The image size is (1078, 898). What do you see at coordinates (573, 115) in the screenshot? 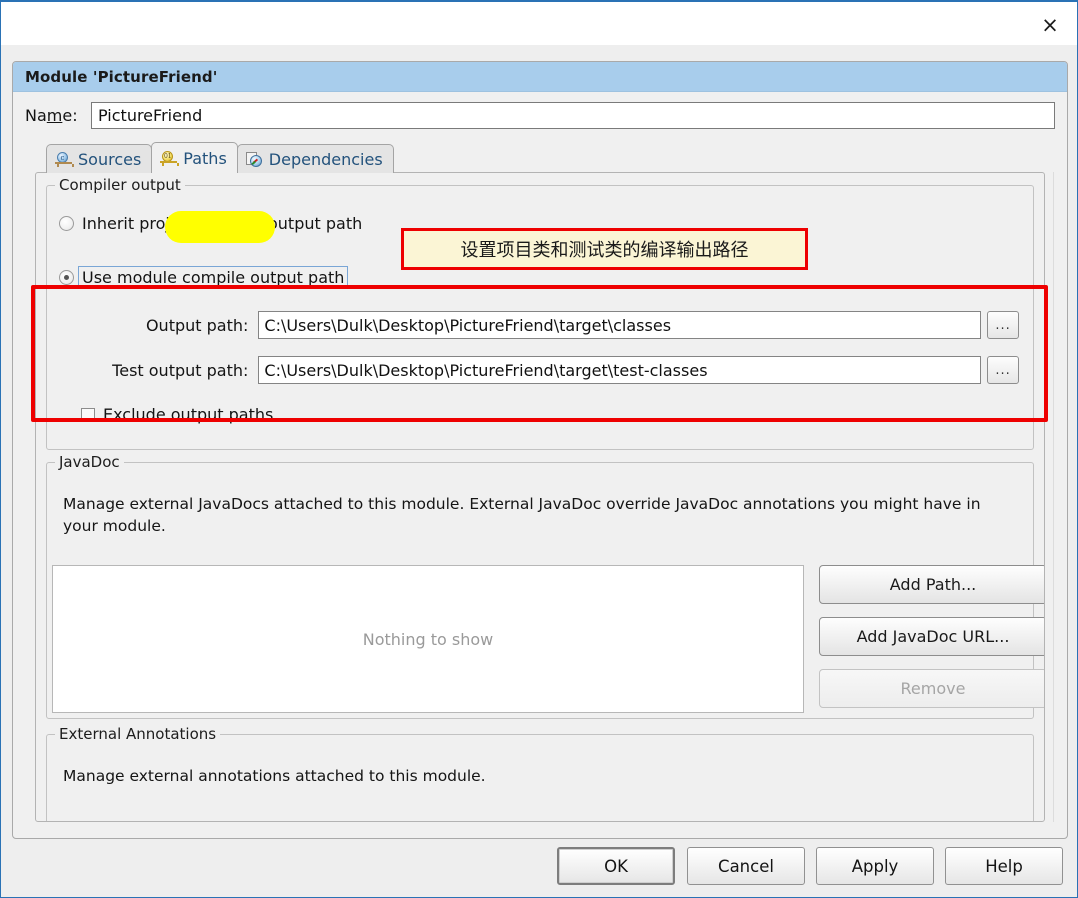
I see `module-name-input: PictureFriend` at bounding box center [573, 115].